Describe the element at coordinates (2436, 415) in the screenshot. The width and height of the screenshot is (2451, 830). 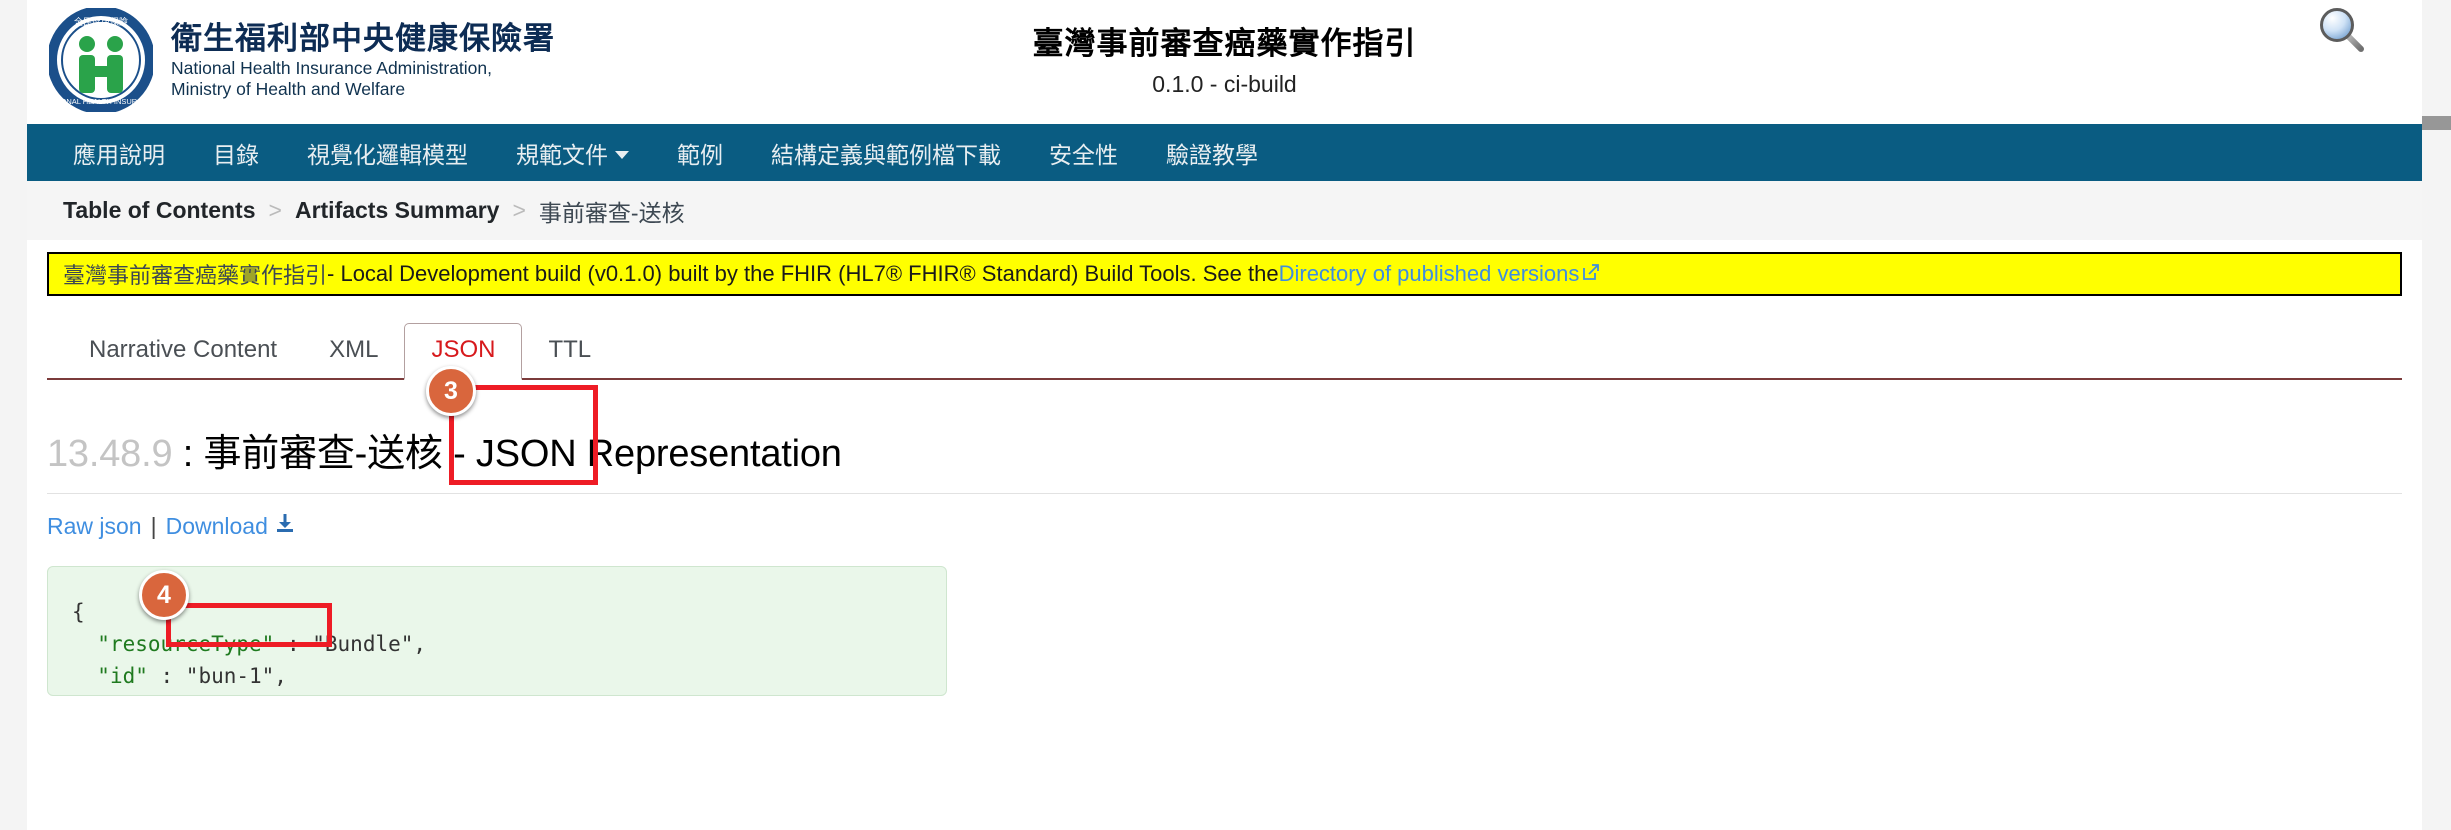
I see `vertical-scrollbar` at that location.